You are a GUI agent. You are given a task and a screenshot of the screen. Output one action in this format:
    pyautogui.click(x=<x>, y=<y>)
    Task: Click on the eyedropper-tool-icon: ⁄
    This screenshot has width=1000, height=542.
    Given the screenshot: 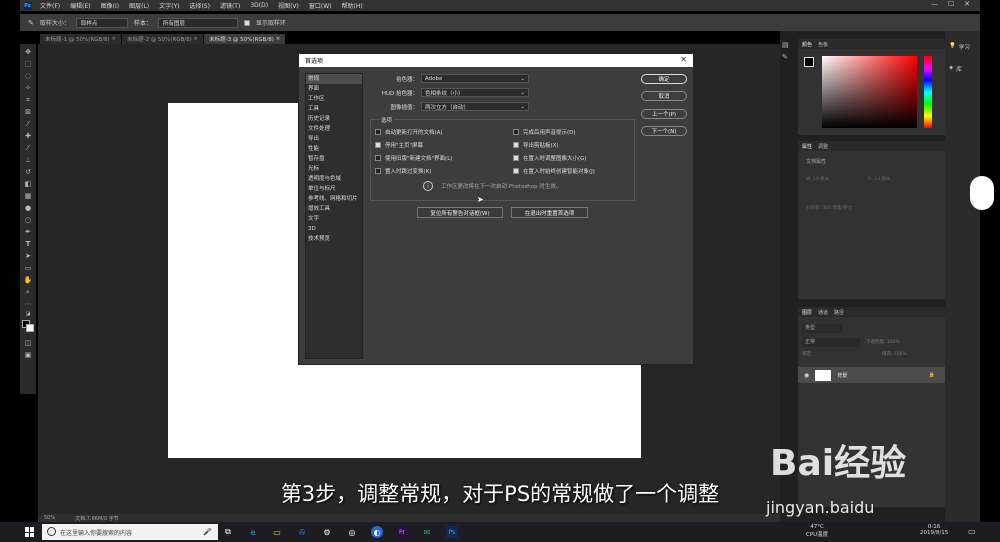 What is the action you would take?
    pyautogui.click(x=28, y=124)
    